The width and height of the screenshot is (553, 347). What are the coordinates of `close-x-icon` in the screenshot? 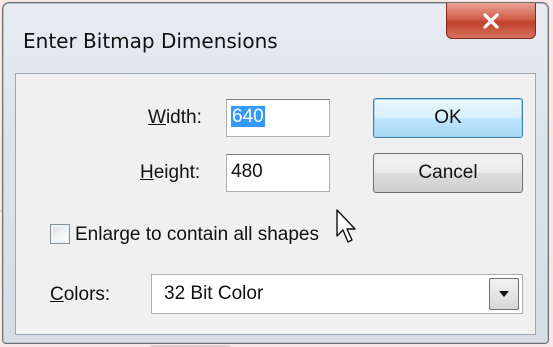 It's located at (491, 20).